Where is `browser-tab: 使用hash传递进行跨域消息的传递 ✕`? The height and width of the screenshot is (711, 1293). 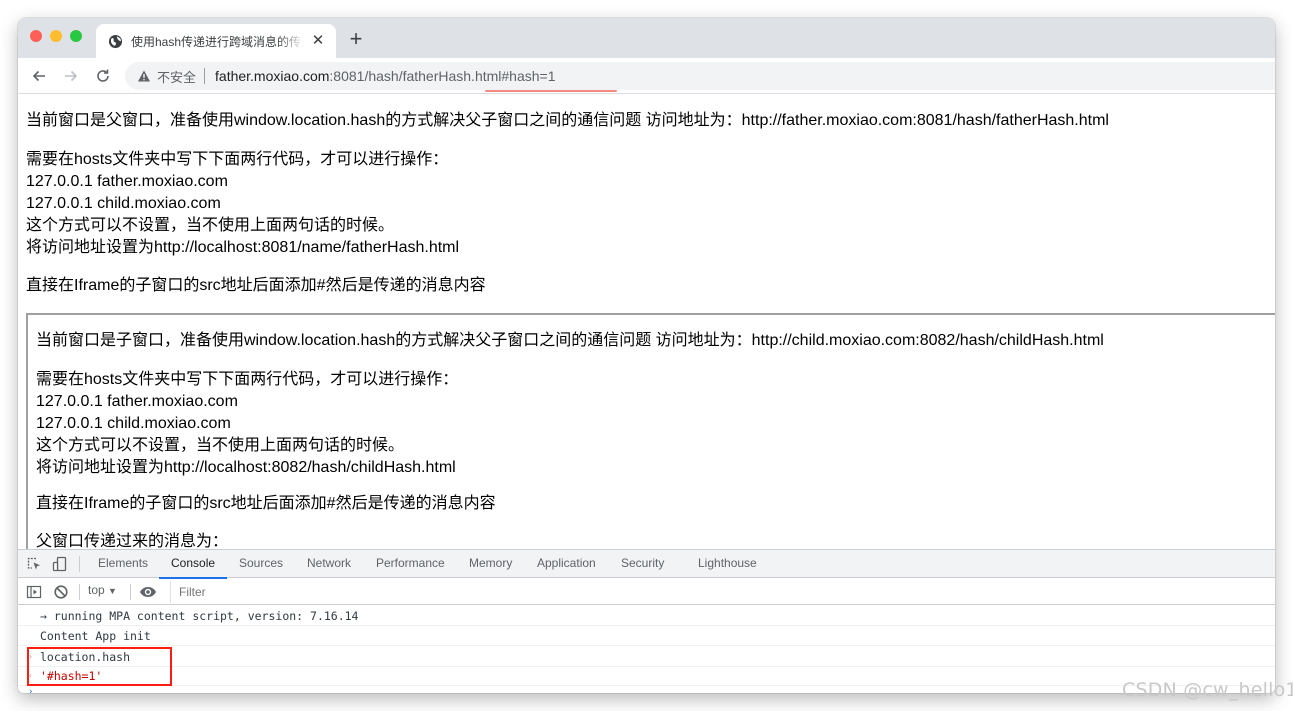
browser-tab: 使用hash传递进行跨域消息的传递 ✕ is located at coordinates (216, 41).